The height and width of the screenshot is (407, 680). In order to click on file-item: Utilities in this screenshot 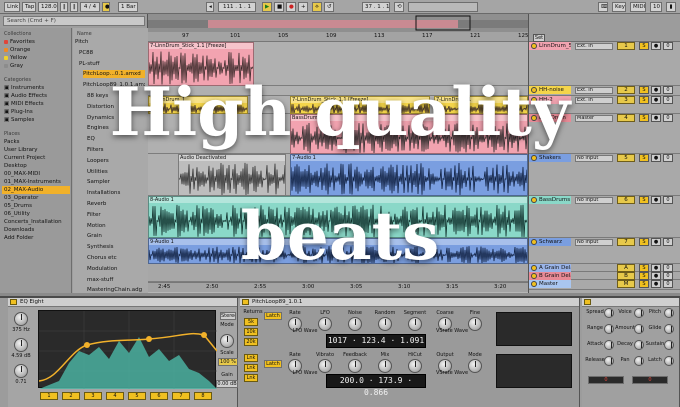, I will do `click(116, 172)`.